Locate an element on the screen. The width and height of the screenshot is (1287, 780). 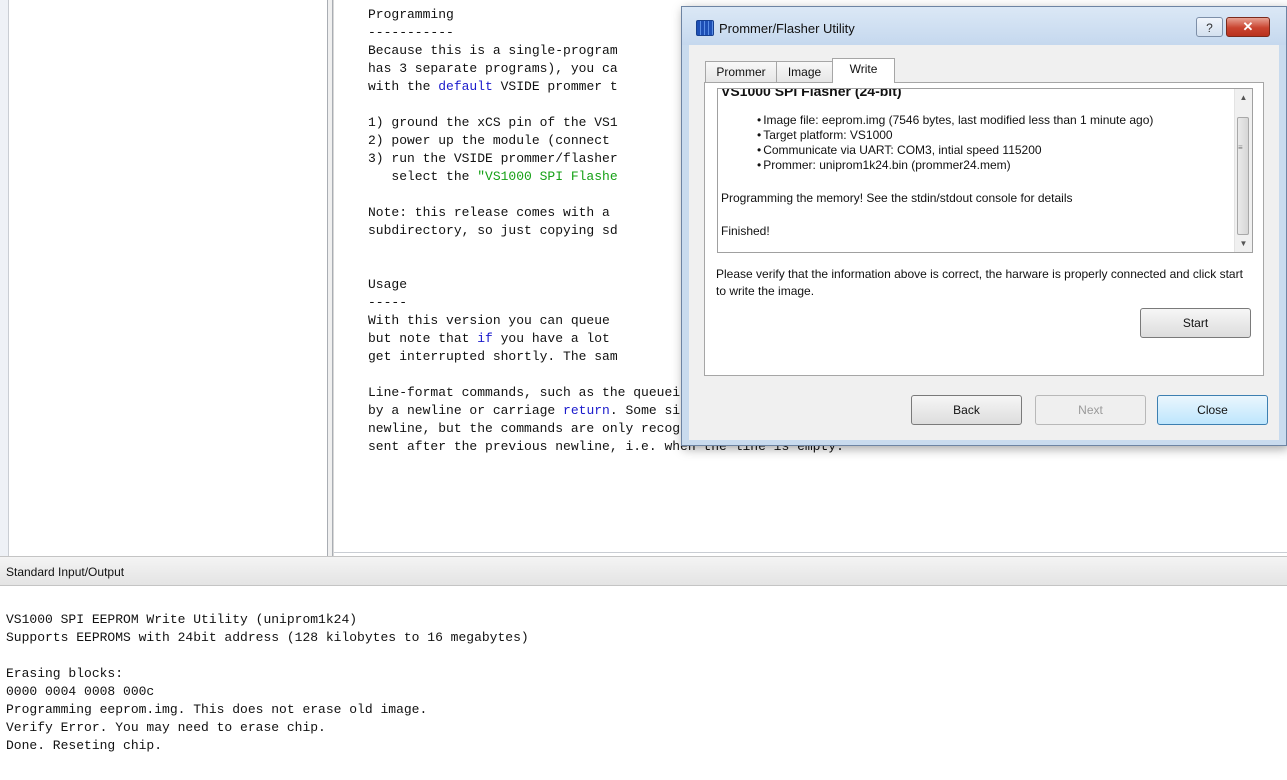
info-item: Target platform: VS1000 is located at coordinates (991, 135).